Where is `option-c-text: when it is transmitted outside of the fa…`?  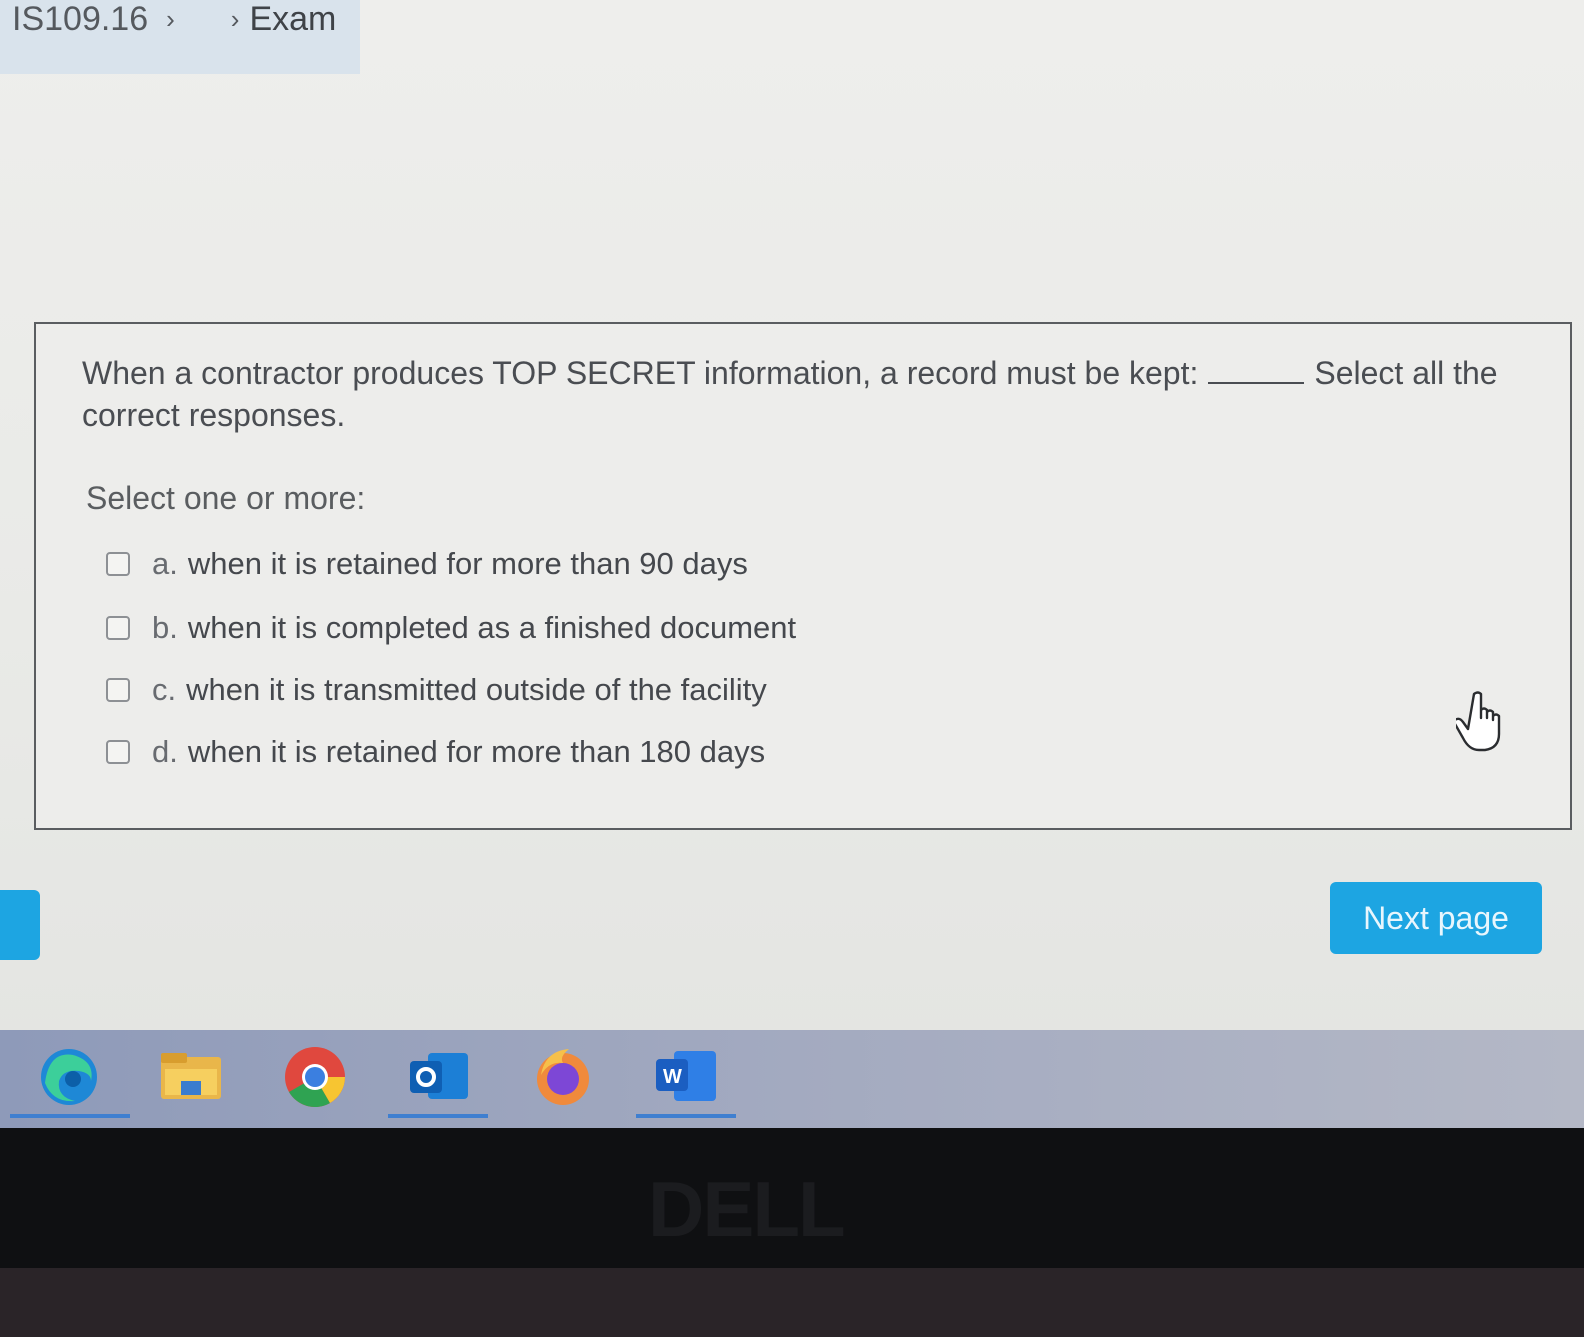 option-c-text: when it is transmitted outside of the fa… is located at coordinates (476, 689).